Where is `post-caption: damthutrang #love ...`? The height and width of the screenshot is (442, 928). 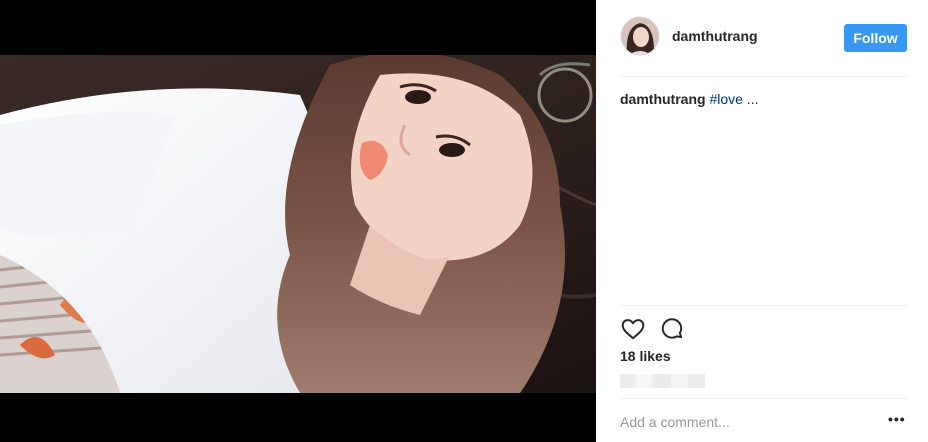 post-caption: damthutrang #love ... is located at coordinates (689, 99).